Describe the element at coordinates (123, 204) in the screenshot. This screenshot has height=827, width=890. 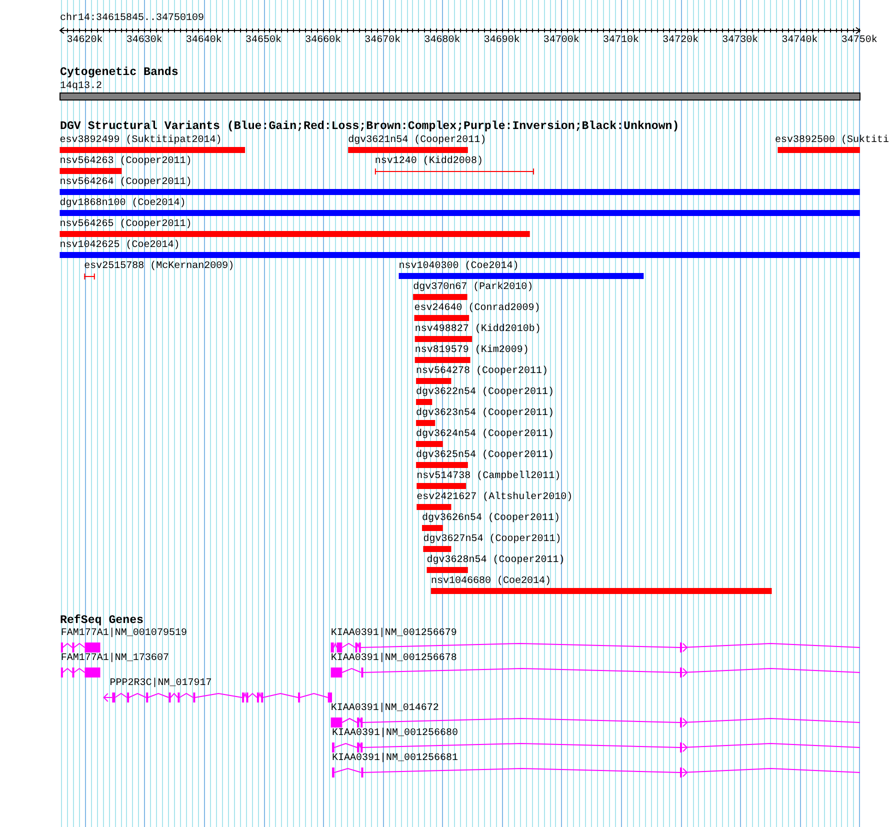
I see `variant-label: dgv1868n100 (Coe2014)` at that location.